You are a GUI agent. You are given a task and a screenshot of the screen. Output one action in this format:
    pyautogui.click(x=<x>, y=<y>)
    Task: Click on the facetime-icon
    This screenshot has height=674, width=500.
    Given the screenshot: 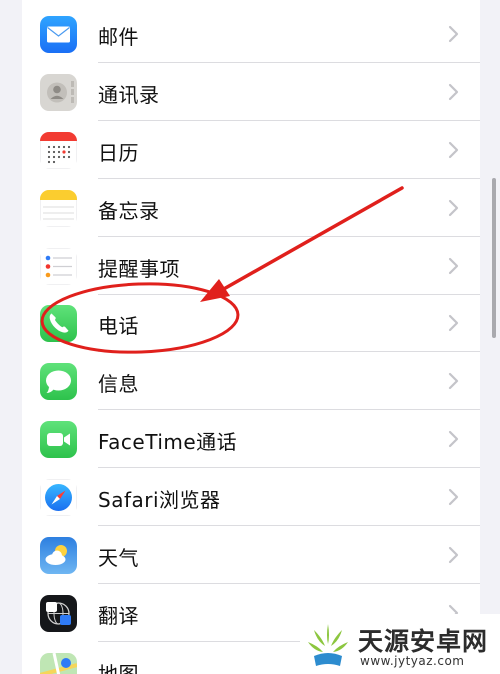 What is the action you would take?
    pyautogui.click(x=58, y=439)
    